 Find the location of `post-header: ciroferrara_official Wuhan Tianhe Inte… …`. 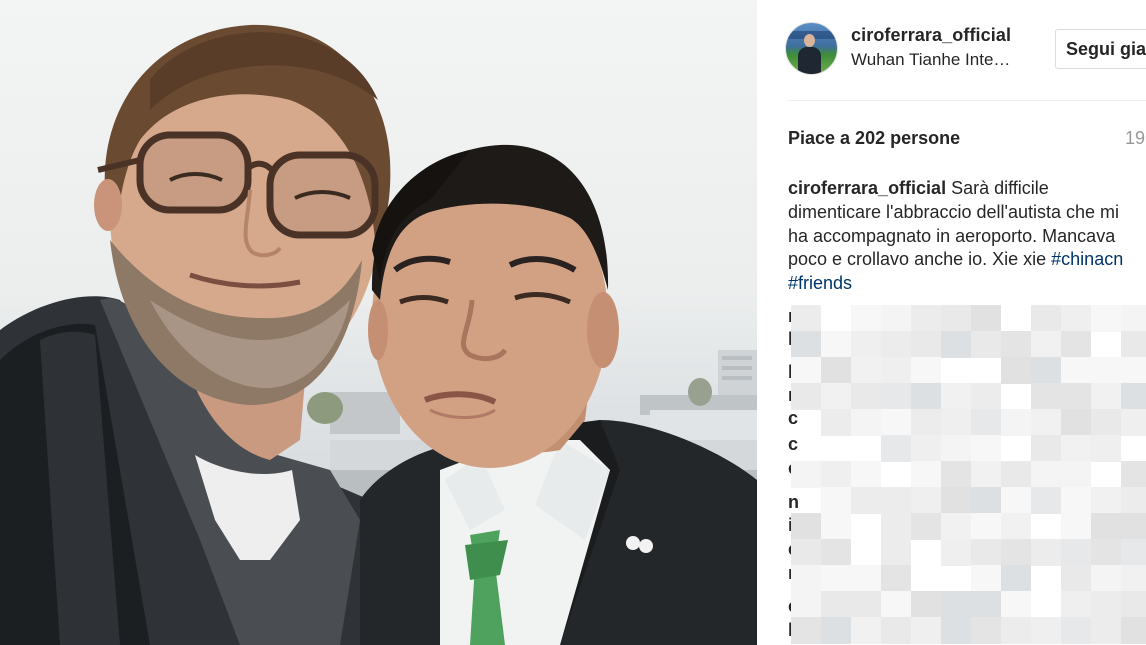

post-header: ciroferrara_official Wuhan Tianhe Inte… … is located at coordinates (951, 50).